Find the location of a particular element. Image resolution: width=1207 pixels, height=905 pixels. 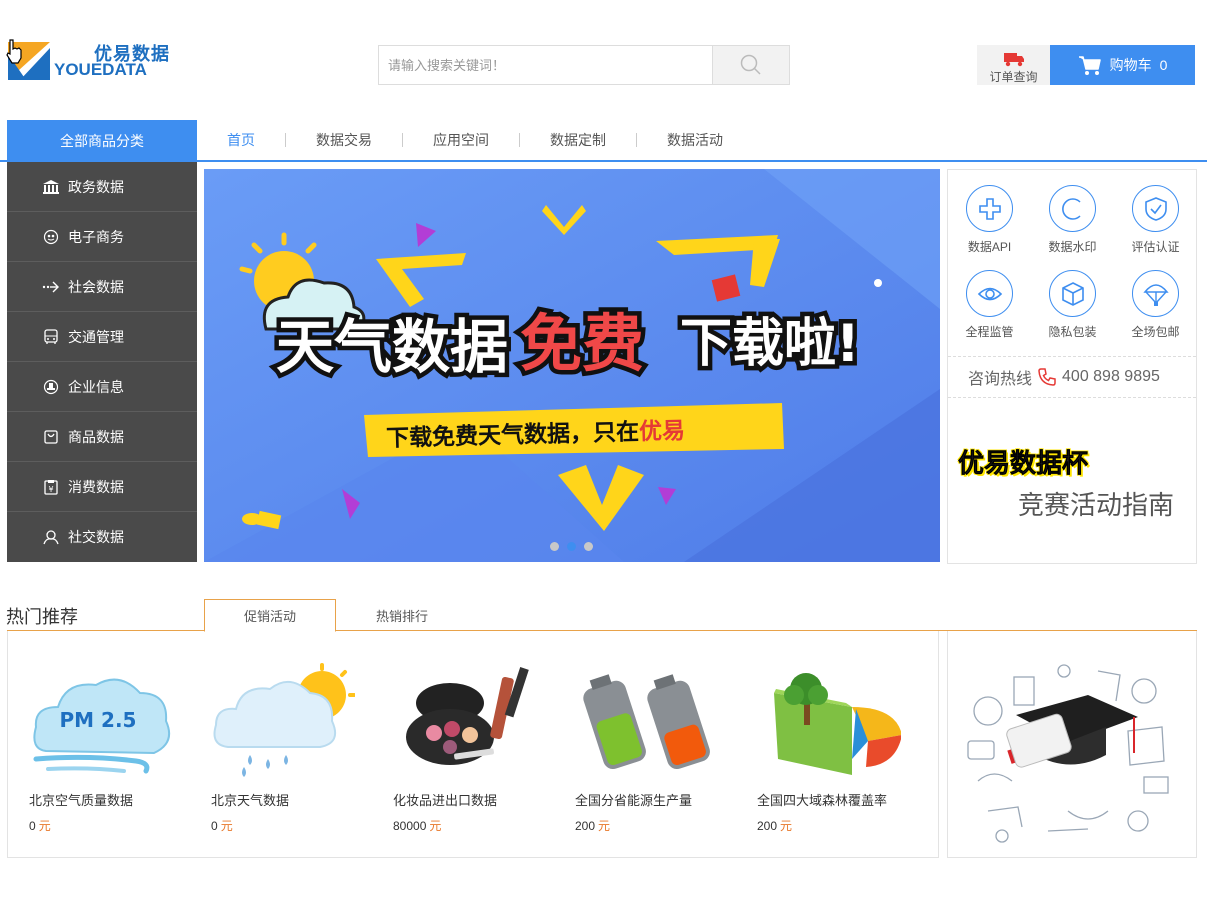

carousel-dot-active is located at coordinates (571, 546).